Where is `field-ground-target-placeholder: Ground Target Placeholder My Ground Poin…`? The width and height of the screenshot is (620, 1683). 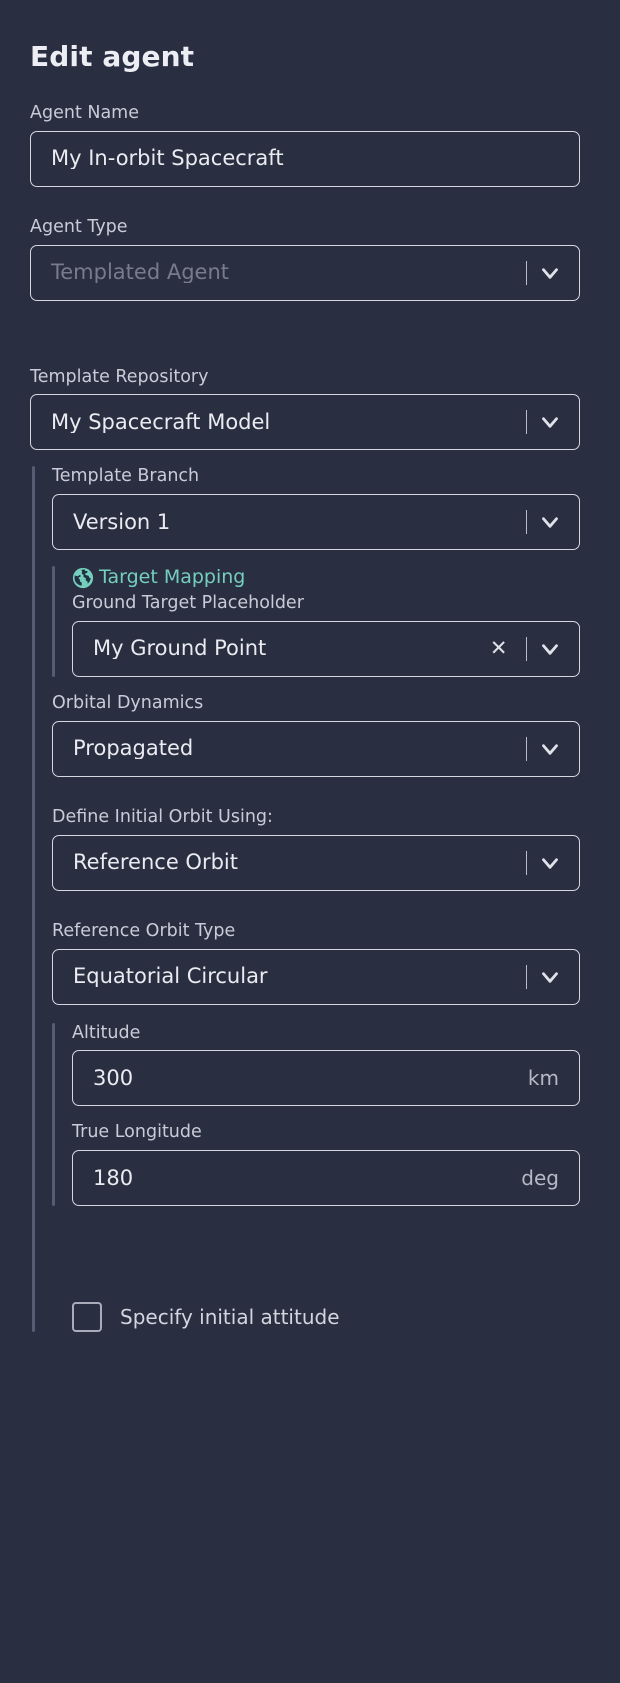
field-ground-target-placeholder: Ground Target Placeholder My Ground Poin… is located at coordinates (326, 635).